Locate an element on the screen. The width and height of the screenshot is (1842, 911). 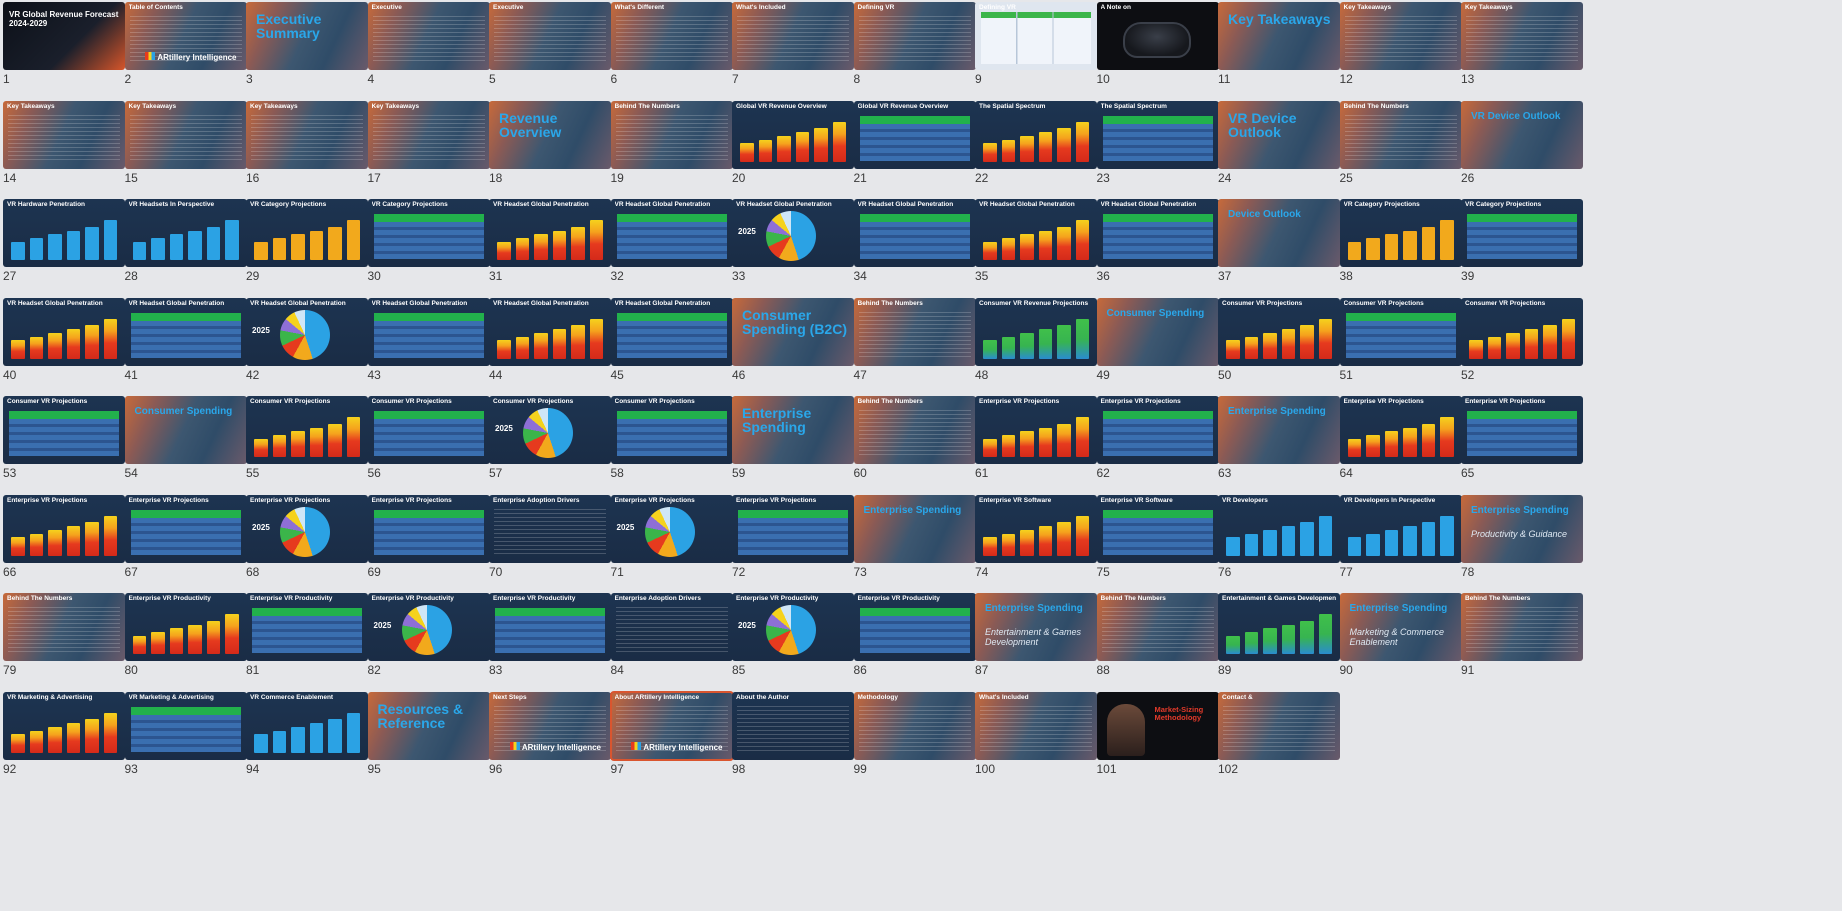
slide-thumbnail-item: Consumer VR Projections 2025 57 is located at coordinates (551, 438).